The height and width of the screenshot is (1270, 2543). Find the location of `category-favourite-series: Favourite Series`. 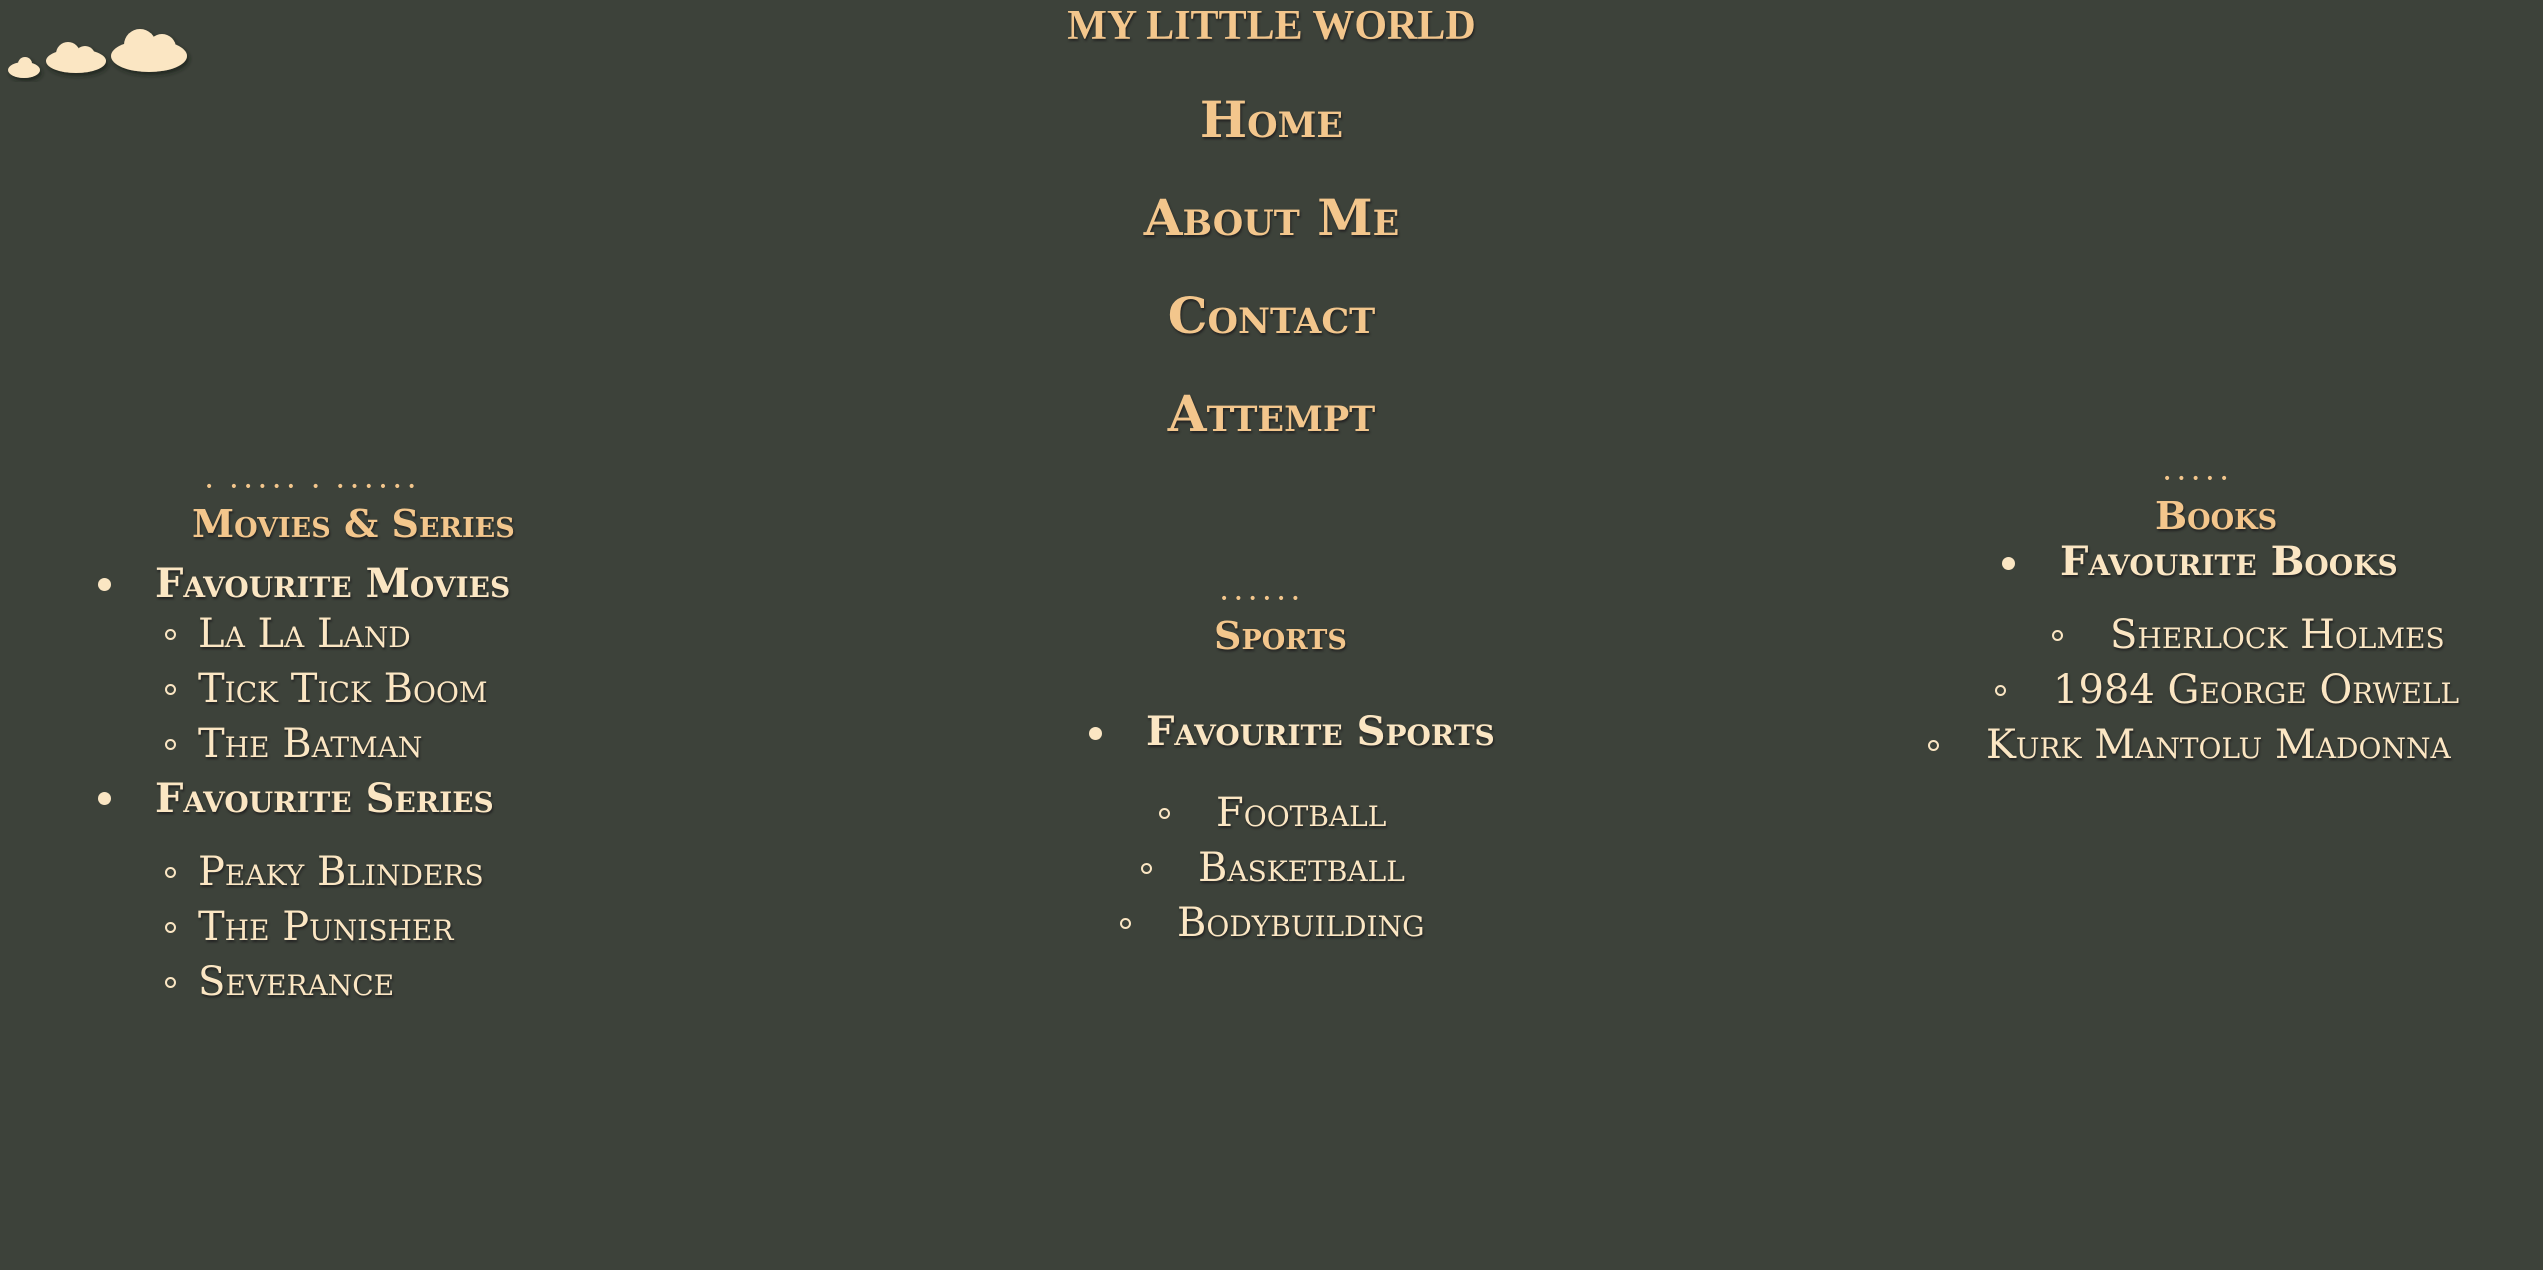

category-favourite-series: Favourite Series is located at coordinates (324, 798).